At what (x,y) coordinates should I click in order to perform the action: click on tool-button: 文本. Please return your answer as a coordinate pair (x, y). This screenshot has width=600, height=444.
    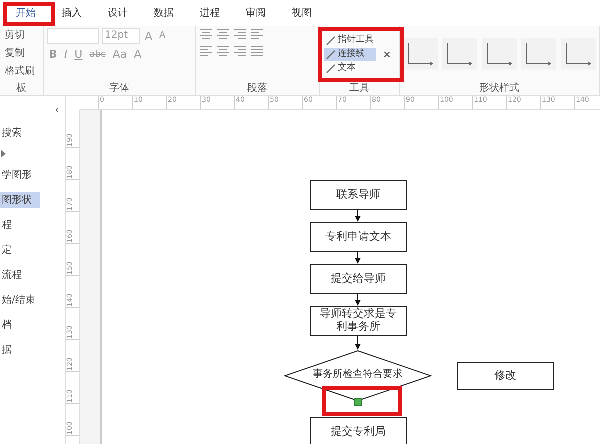
    Looking at the image, I should click on (350, 68).